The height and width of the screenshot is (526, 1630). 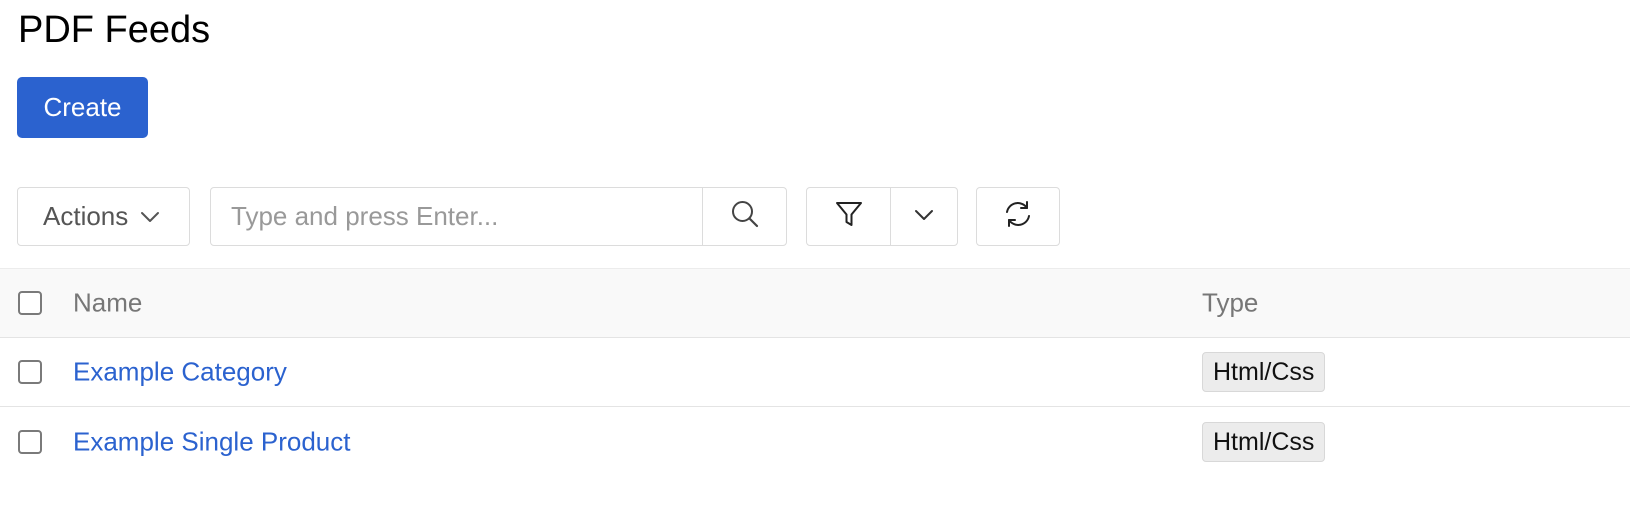 What do you see at coordinates (180, 372) in the screenshot?
I see `row-name-link: Example Category` at bounding box center [180, 372].